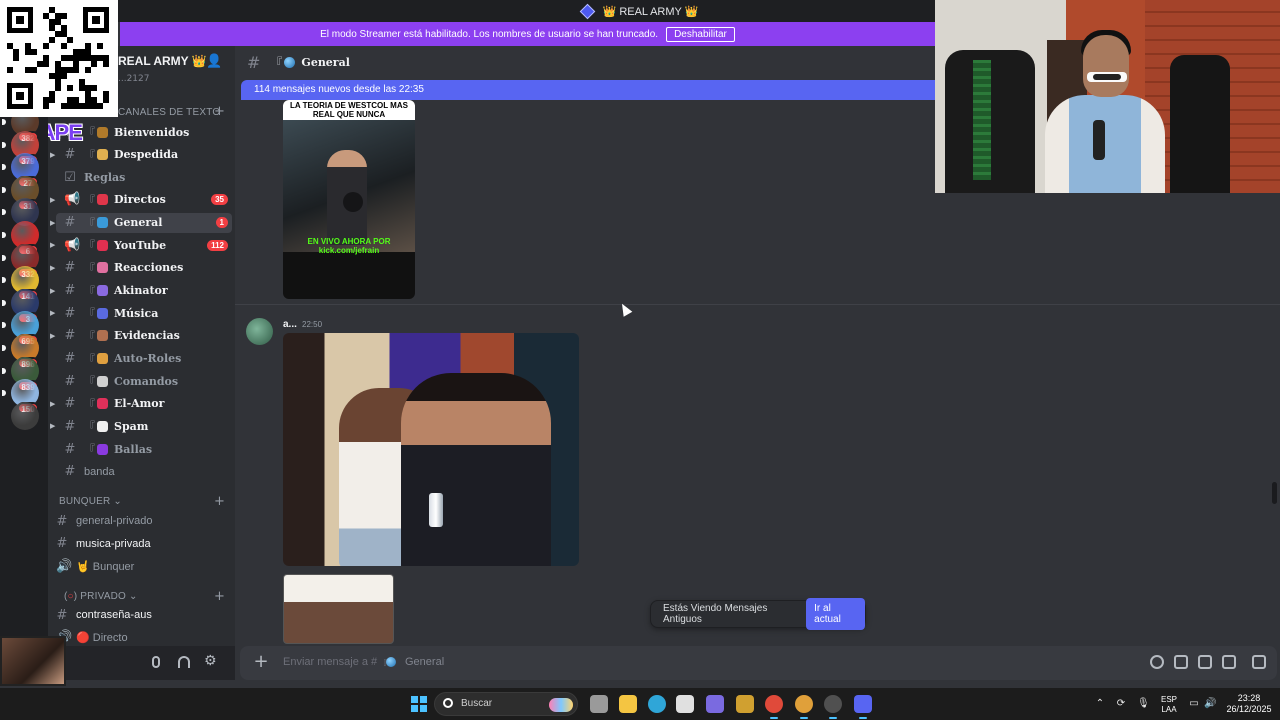 This screenshot has width=1280, height=720. I want to click on channel-item: ▶ # 『Despedida, so click(141, 155).